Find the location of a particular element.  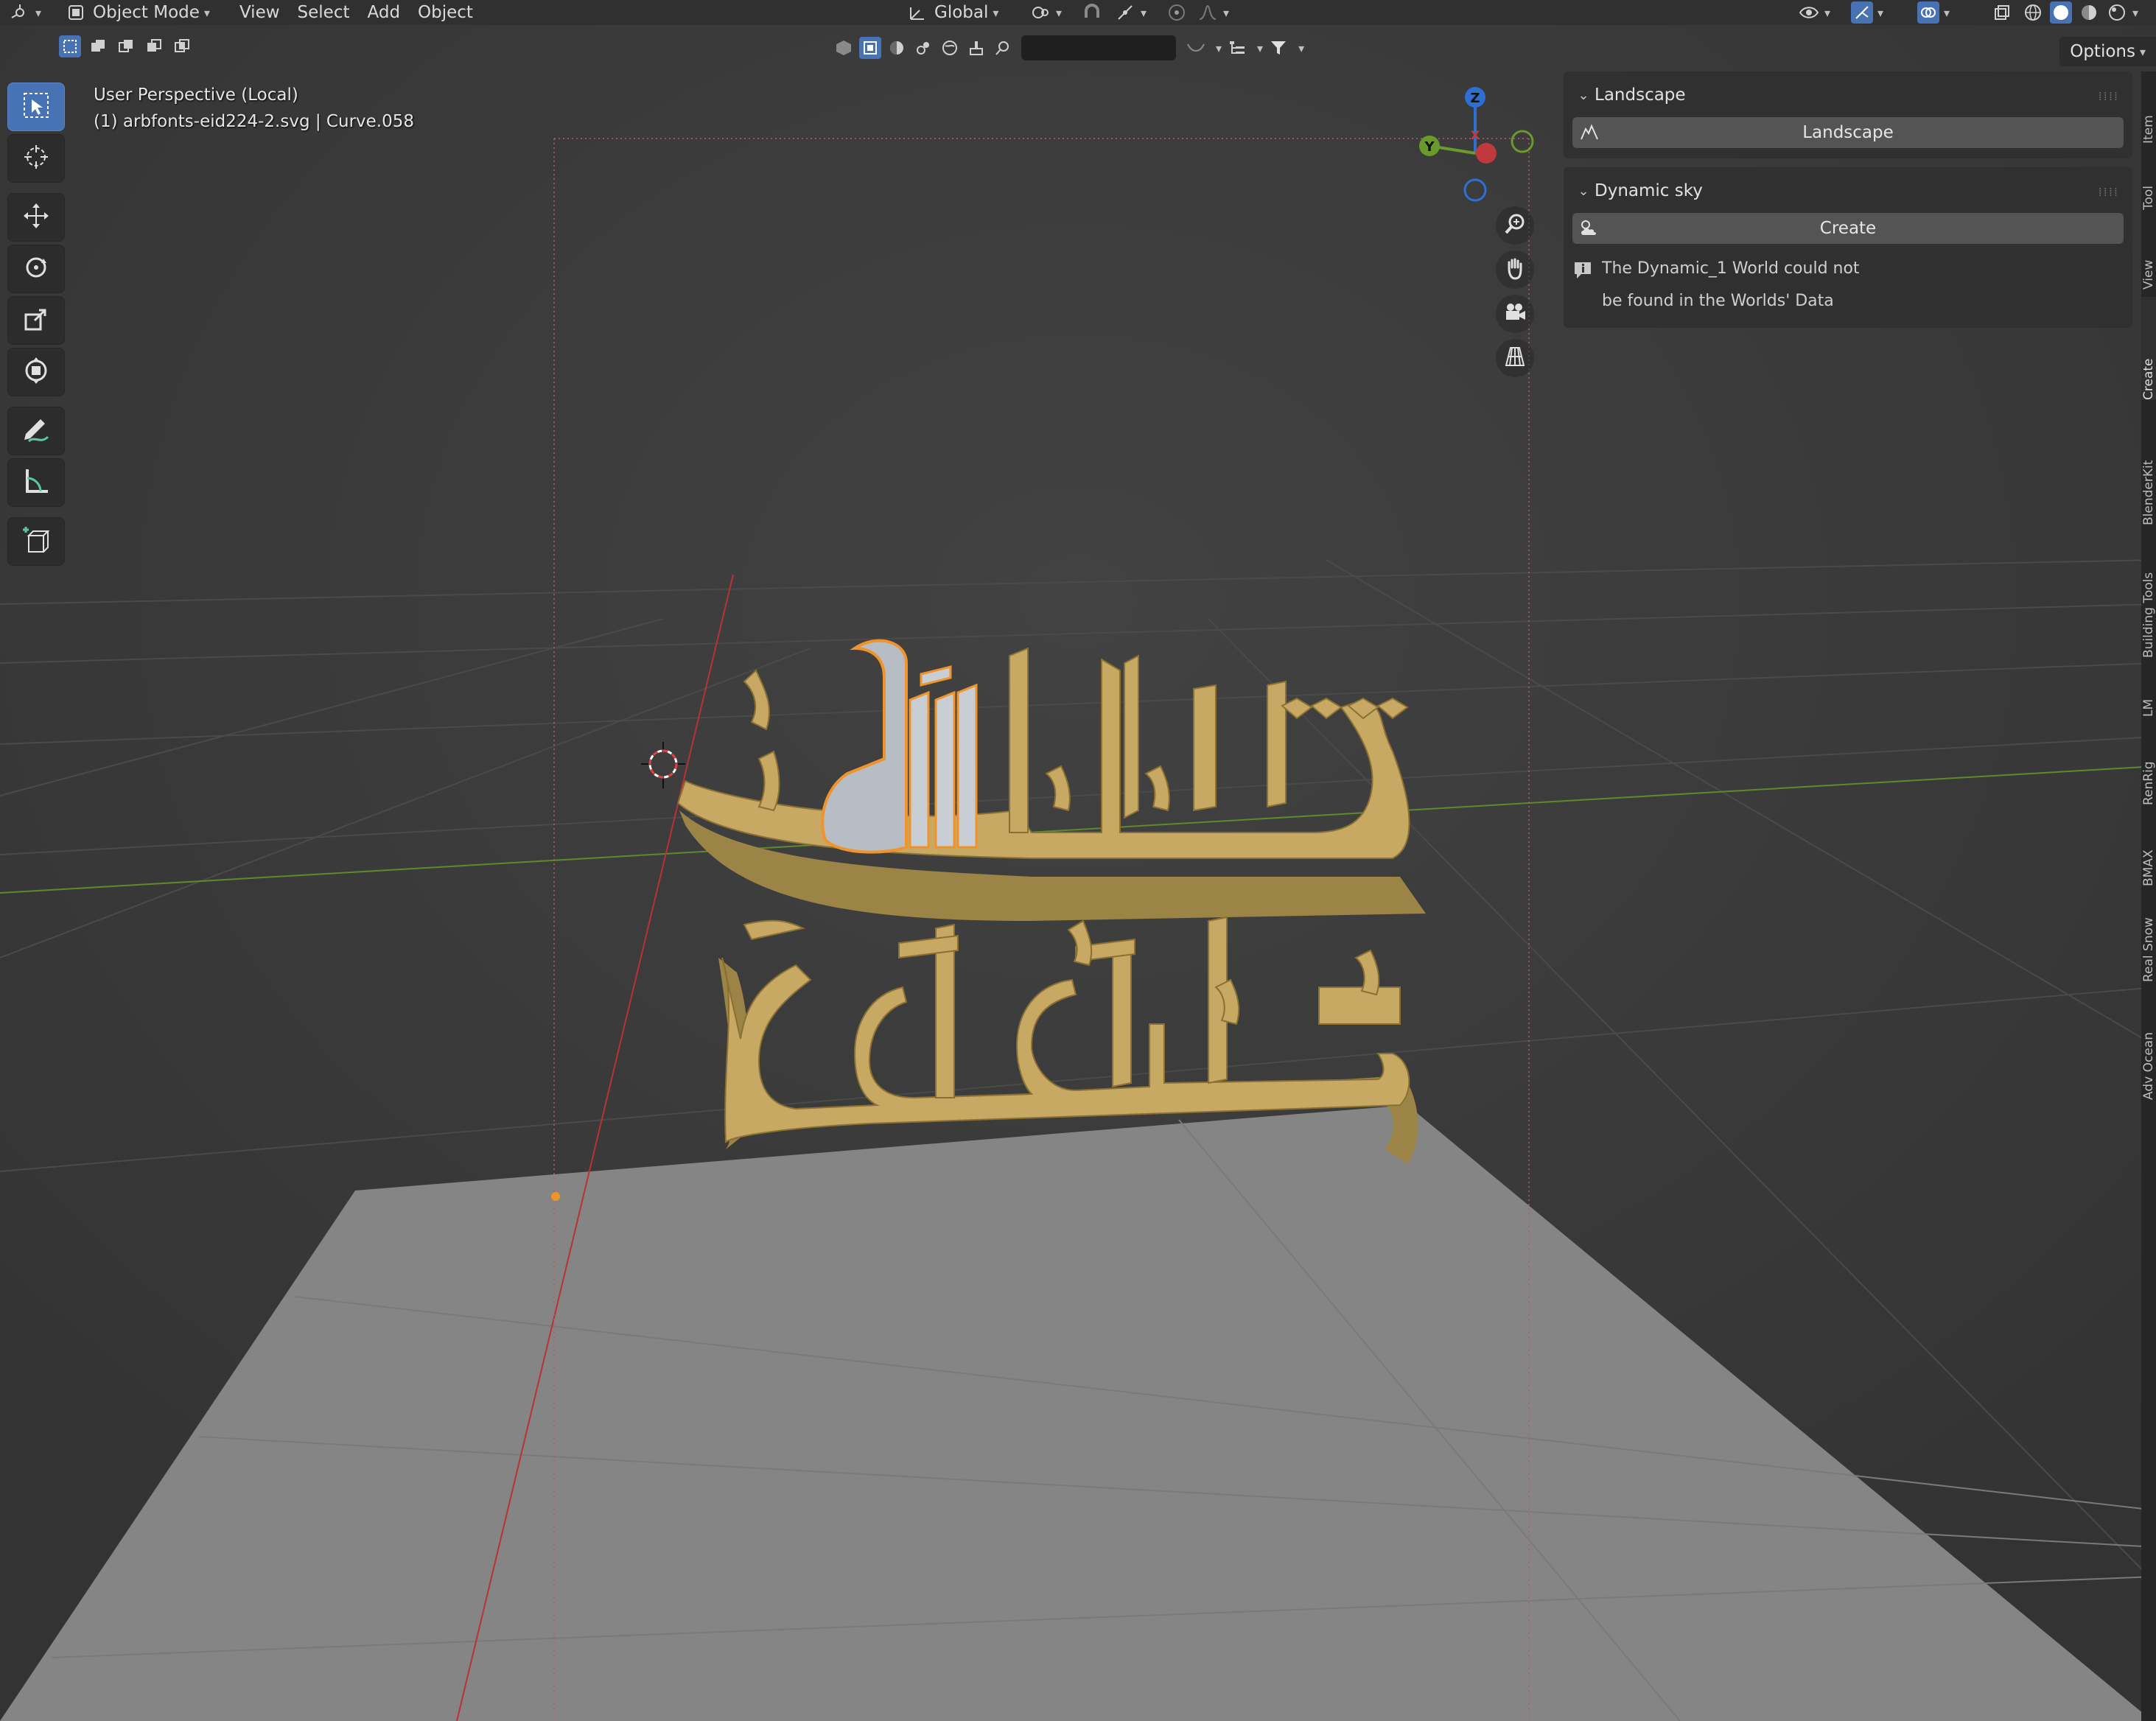

x-axis-label: X is located at coordinates (1475, 135).